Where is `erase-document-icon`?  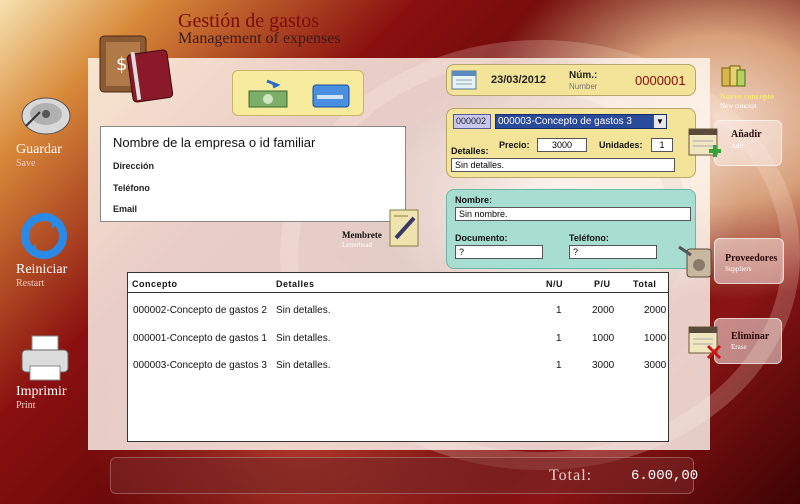 erase-document-icon is located at coordinates (705, 345).